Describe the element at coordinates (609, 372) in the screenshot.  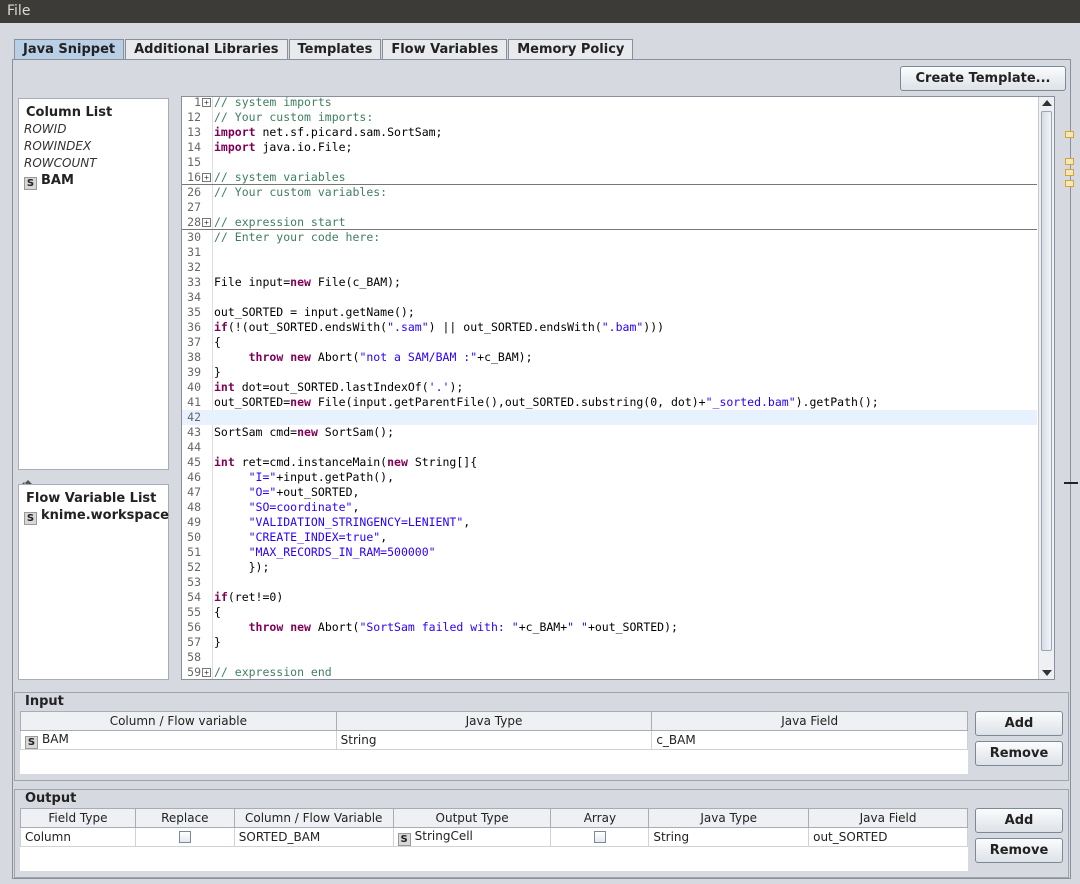
I see `code-line: 39}` at that location.